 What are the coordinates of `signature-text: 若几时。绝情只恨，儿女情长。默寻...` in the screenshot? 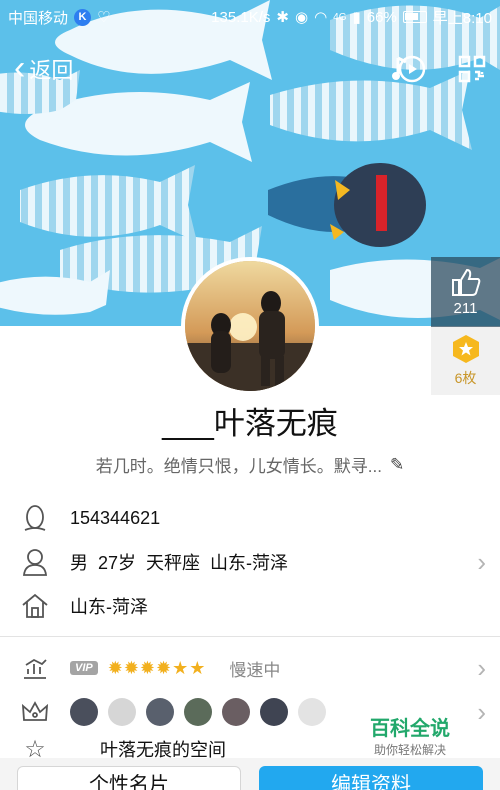 It's located at (238, 466).